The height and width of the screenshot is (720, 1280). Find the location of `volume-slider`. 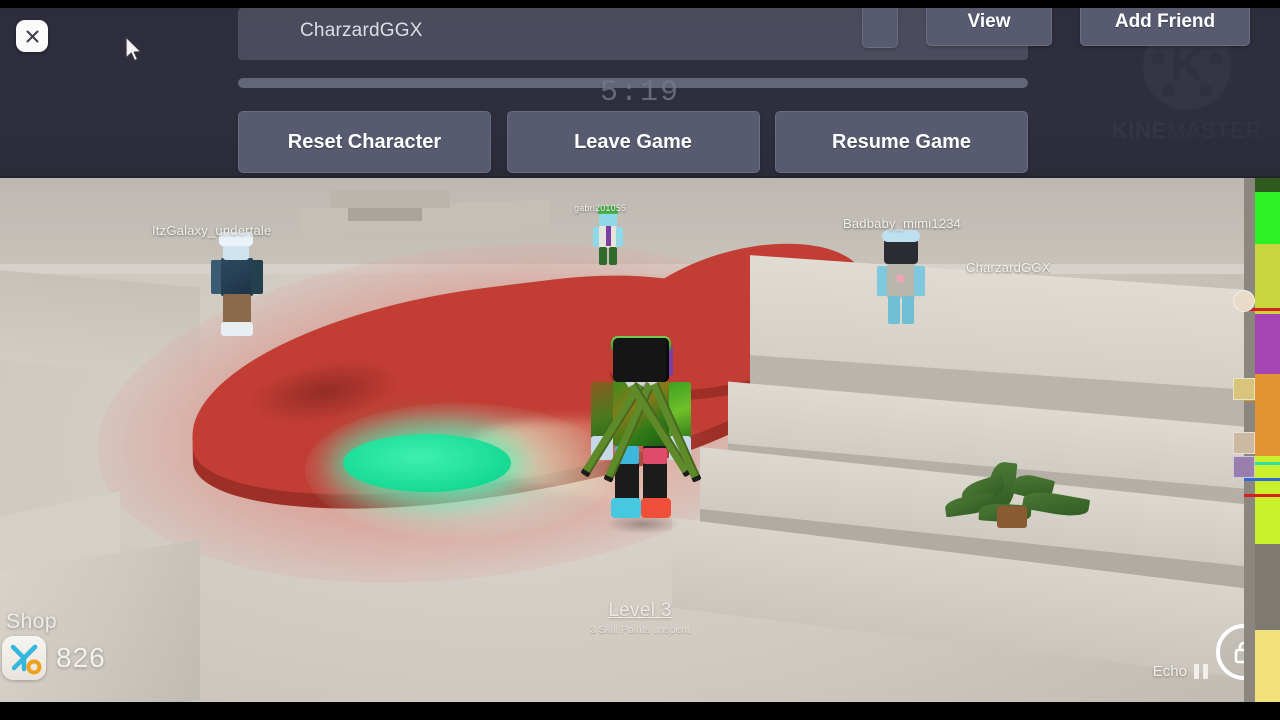

volume-slider is located at coordinates (633, 83).